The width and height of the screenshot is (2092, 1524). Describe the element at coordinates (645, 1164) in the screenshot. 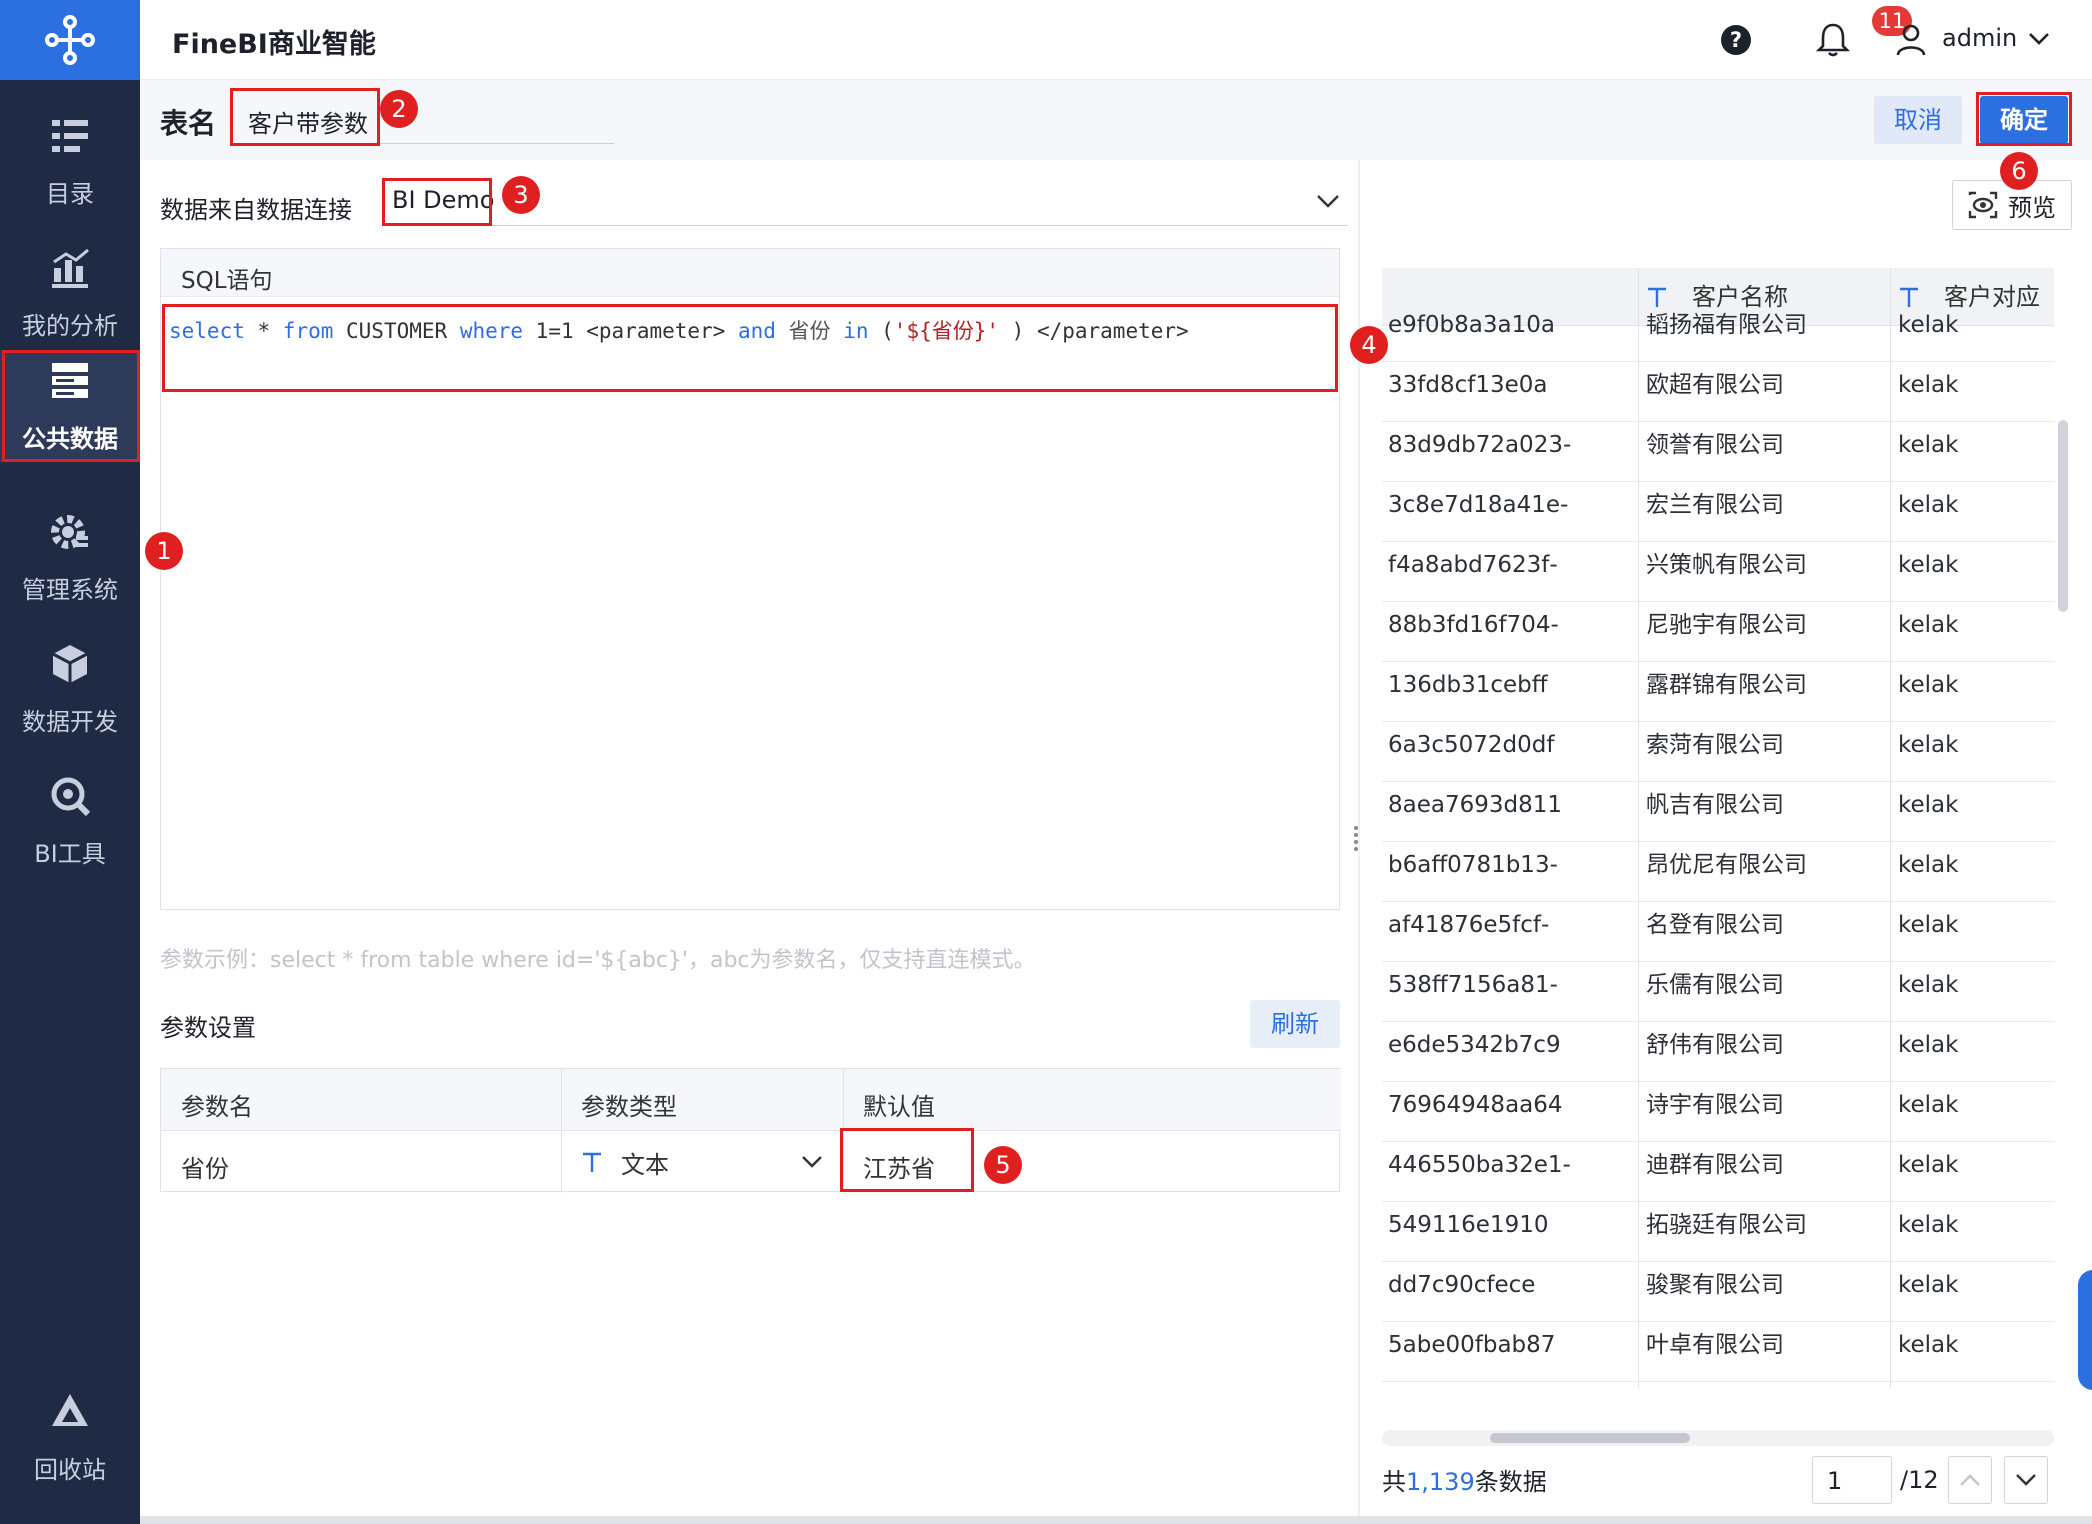

I see `param-type-value: 文本` at that location.